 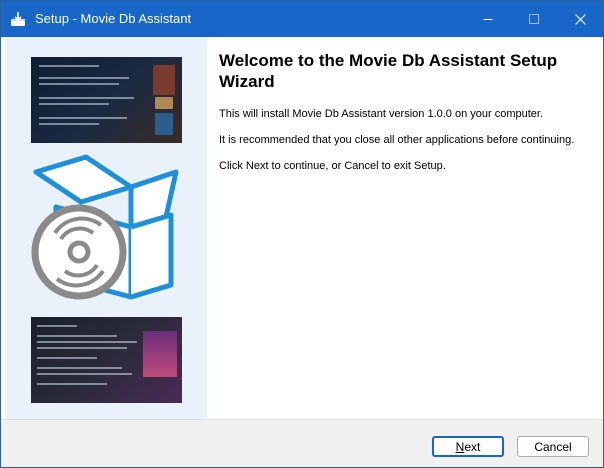 I want to click on window-title: Setup - Movie Db Assistant, so click(x=113, y=18).